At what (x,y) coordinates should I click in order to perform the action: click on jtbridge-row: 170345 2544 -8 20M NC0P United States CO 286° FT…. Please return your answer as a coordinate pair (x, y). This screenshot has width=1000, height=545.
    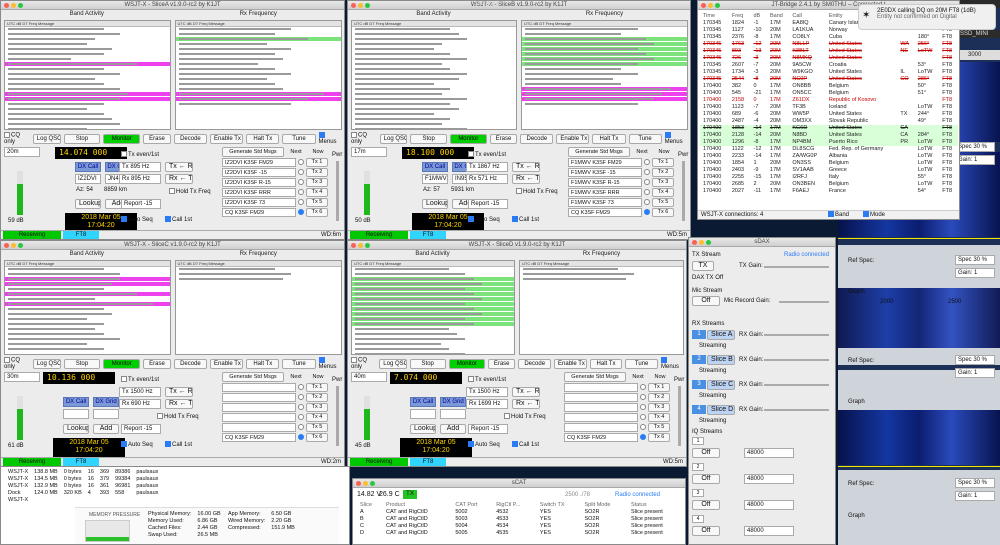
    Looking at the image, I should click on (829, 79).